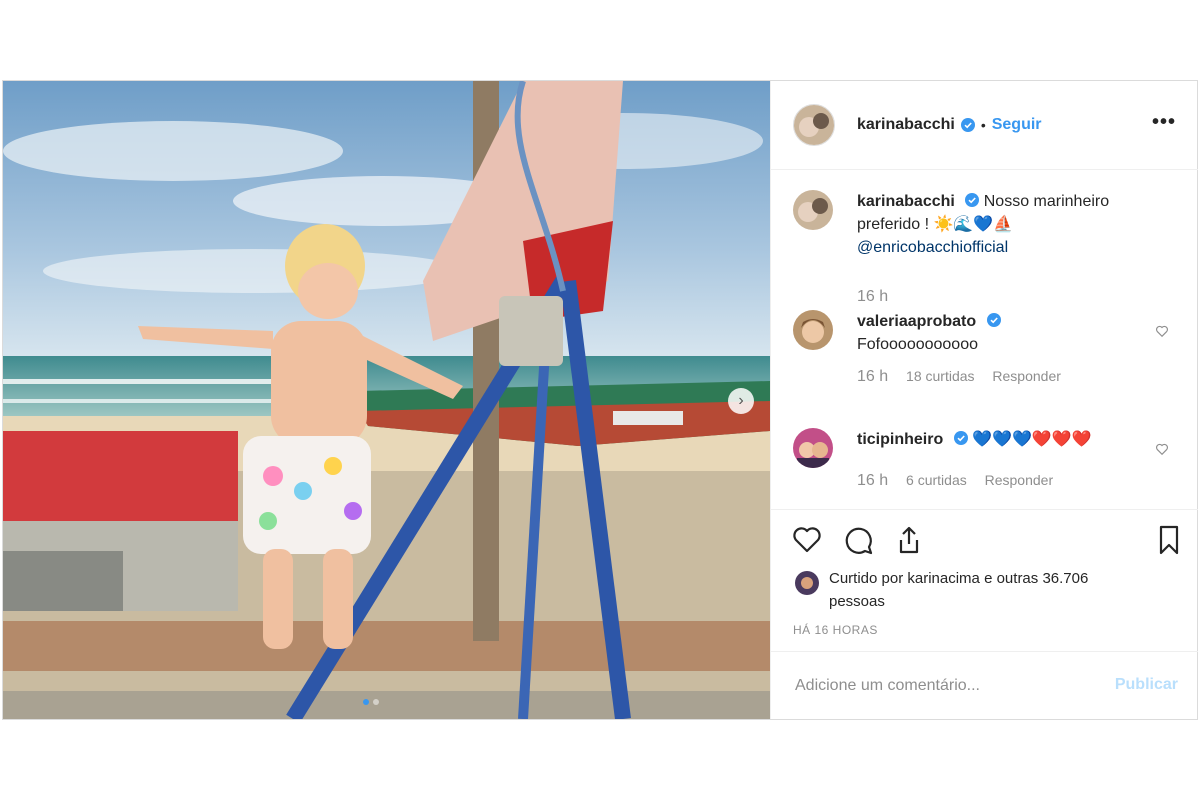 This screenshot has height=800, width=1200. Describe the element at coordinates (1007, 333) in the screenshot. I see `comment-body: valeriaaprobato Fofooooooooooo` at that location.